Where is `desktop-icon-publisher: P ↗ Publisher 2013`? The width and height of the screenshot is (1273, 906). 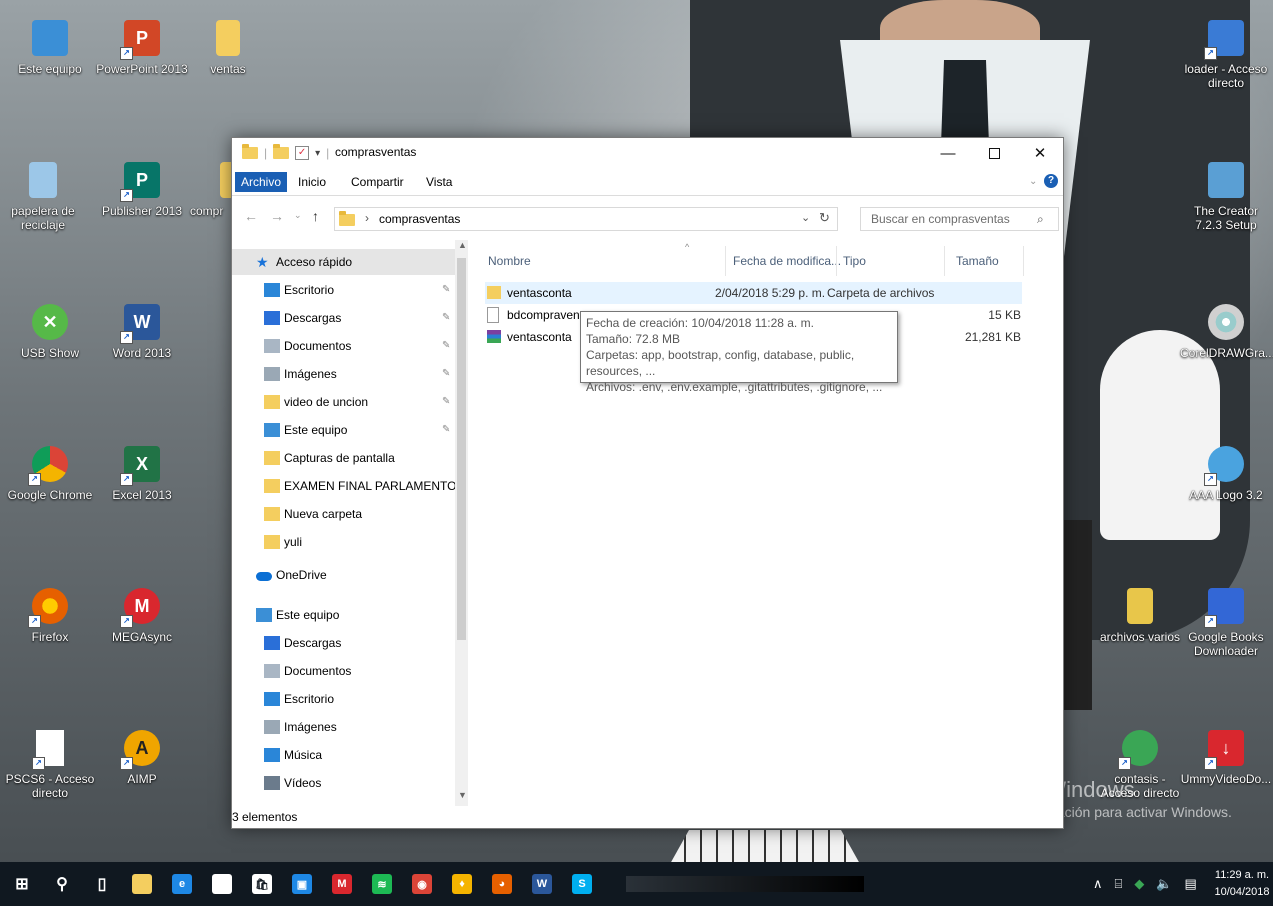
desktop-icon-publisher: P ↗ Publisher 2013 is located at coordinates (142, 190).